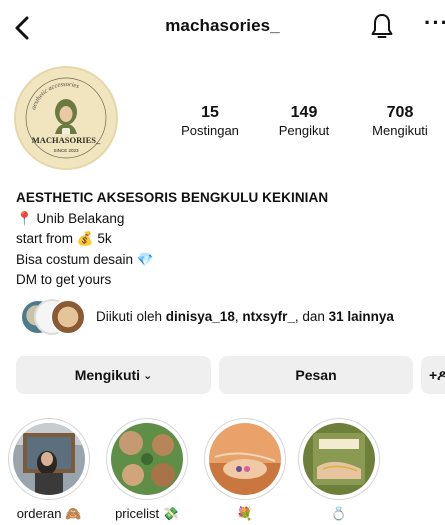 This screenshot has height=525, width=445. Describe the element at coordinates (200, 316) in the screenshot. I see `mutual-user-1: dinisya_18` at that location.